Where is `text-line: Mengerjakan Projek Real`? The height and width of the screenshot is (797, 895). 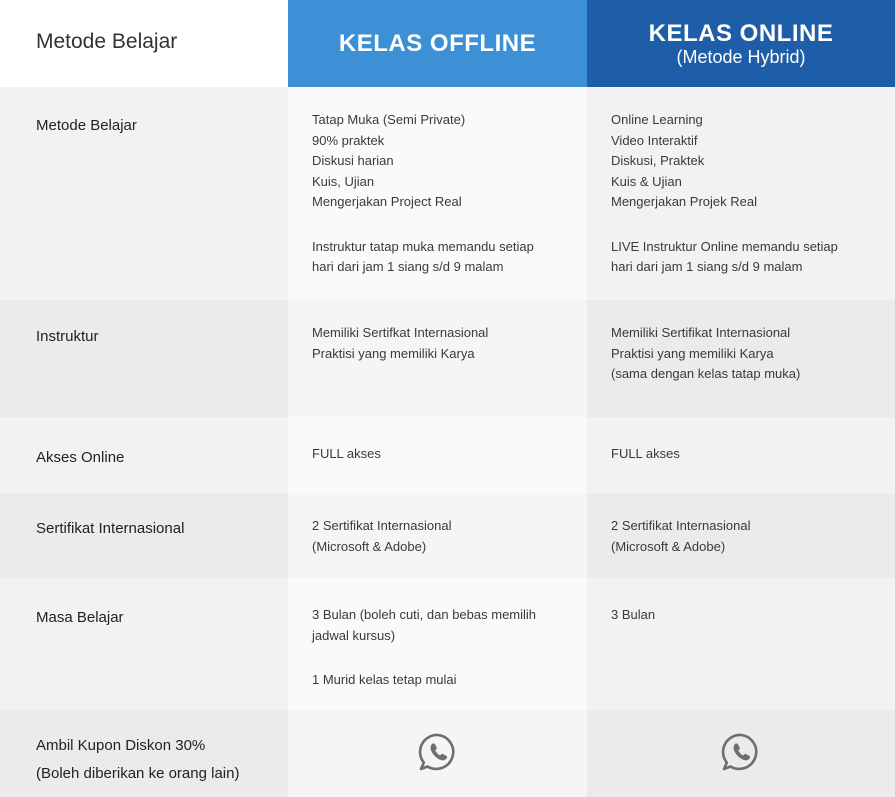 text-line: Mengerjakan Projek Real is located at coordinates (684, 201).